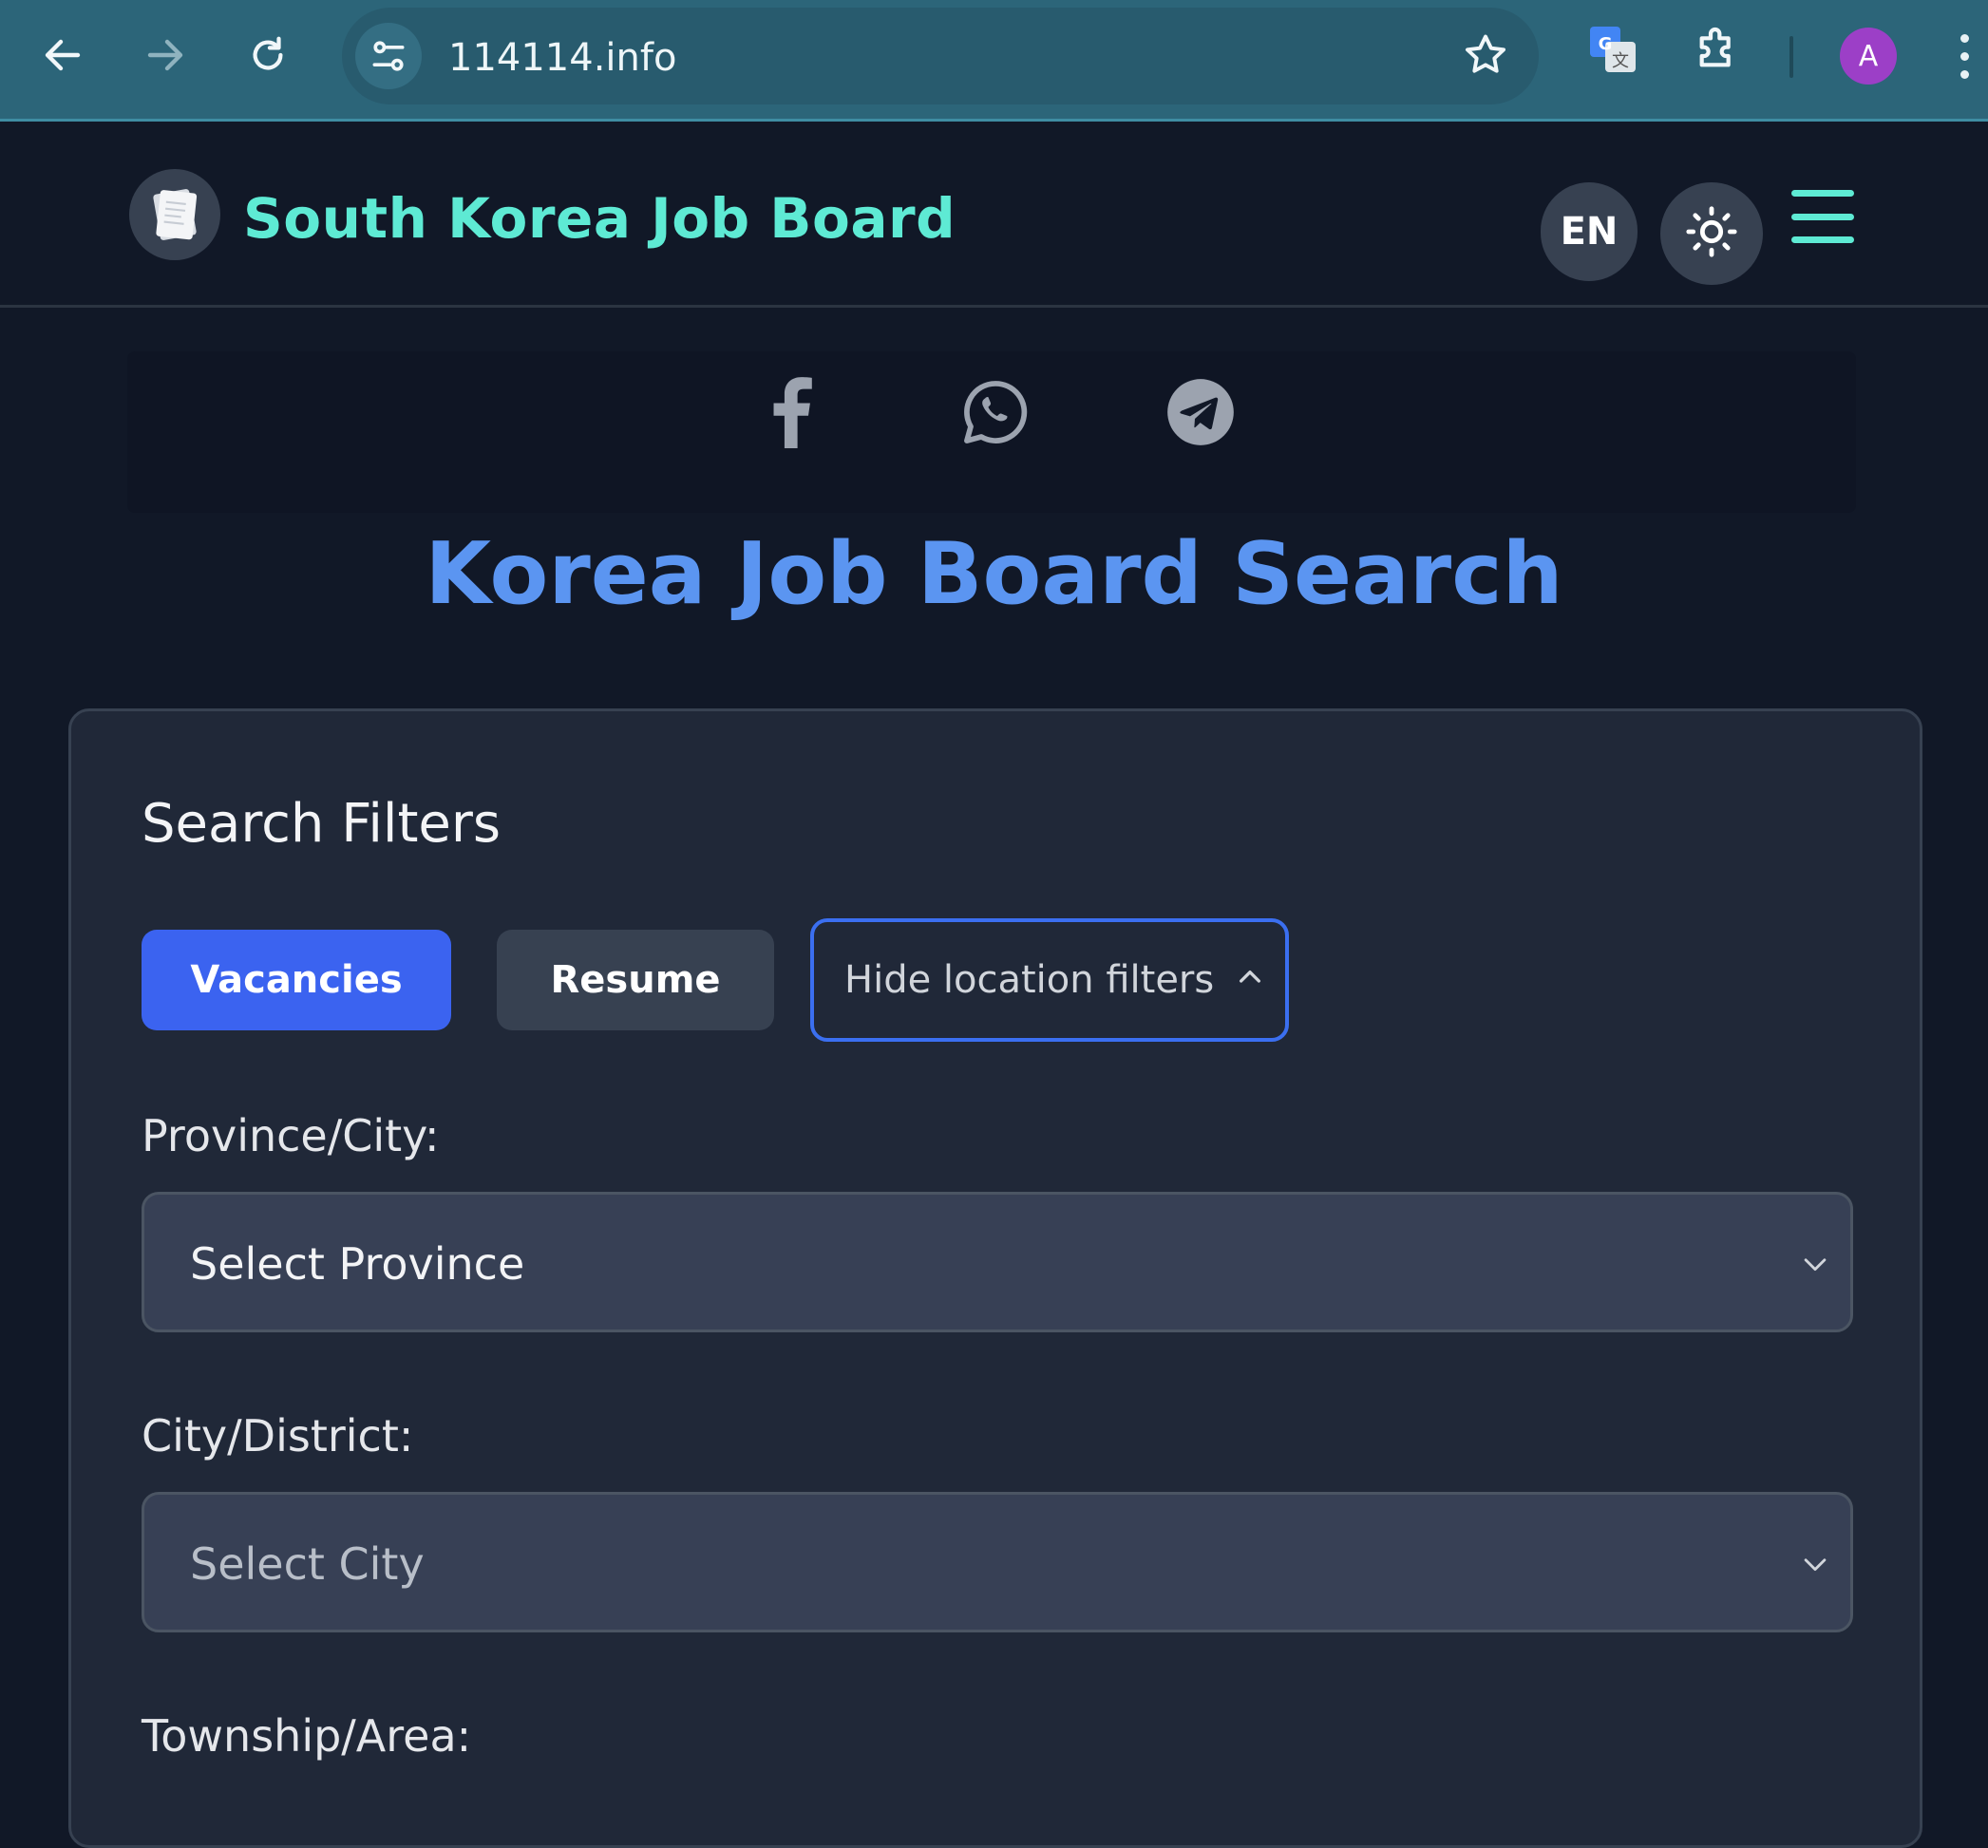  What do you see at coordinates (636, 980) in the screenshot?
I see `tab-resume: Resume` at bounding box center [636, 980].